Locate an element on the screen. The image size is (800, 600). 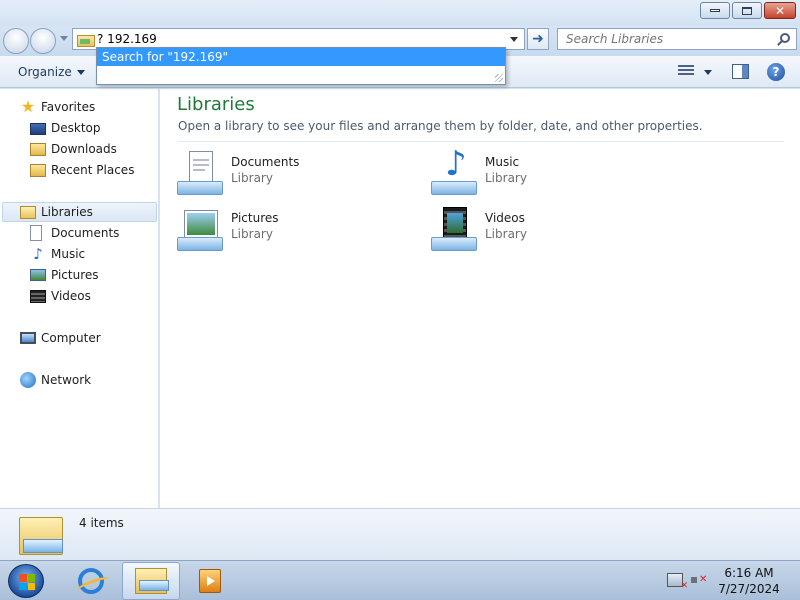
sidebar-item-label: Network is located at coordinates (66, 380).